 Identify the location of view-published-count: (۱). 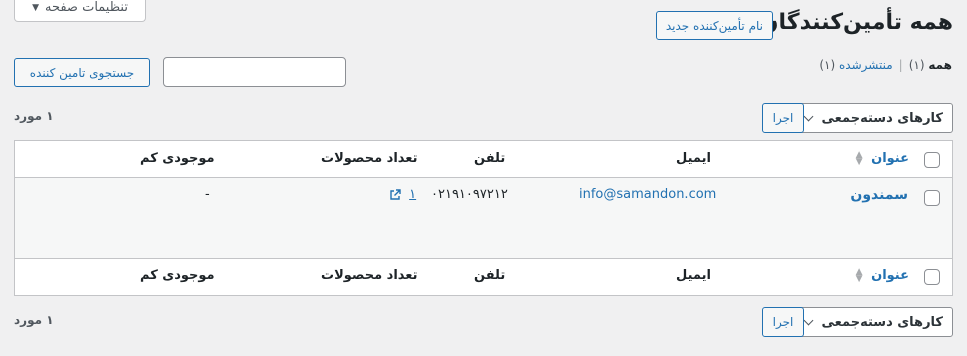
(827, 65).